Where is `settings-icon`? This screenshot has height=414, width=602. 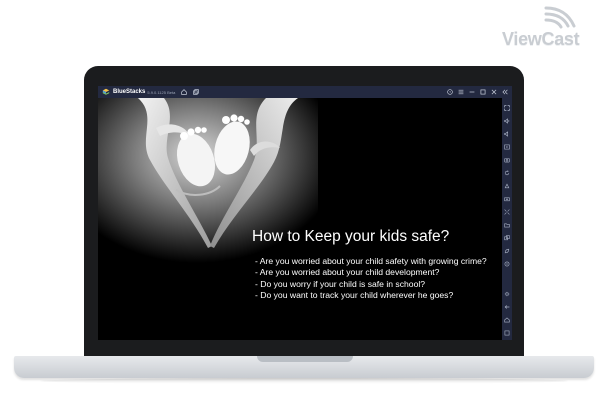 settings-icon is located at coordinates (507, 294).